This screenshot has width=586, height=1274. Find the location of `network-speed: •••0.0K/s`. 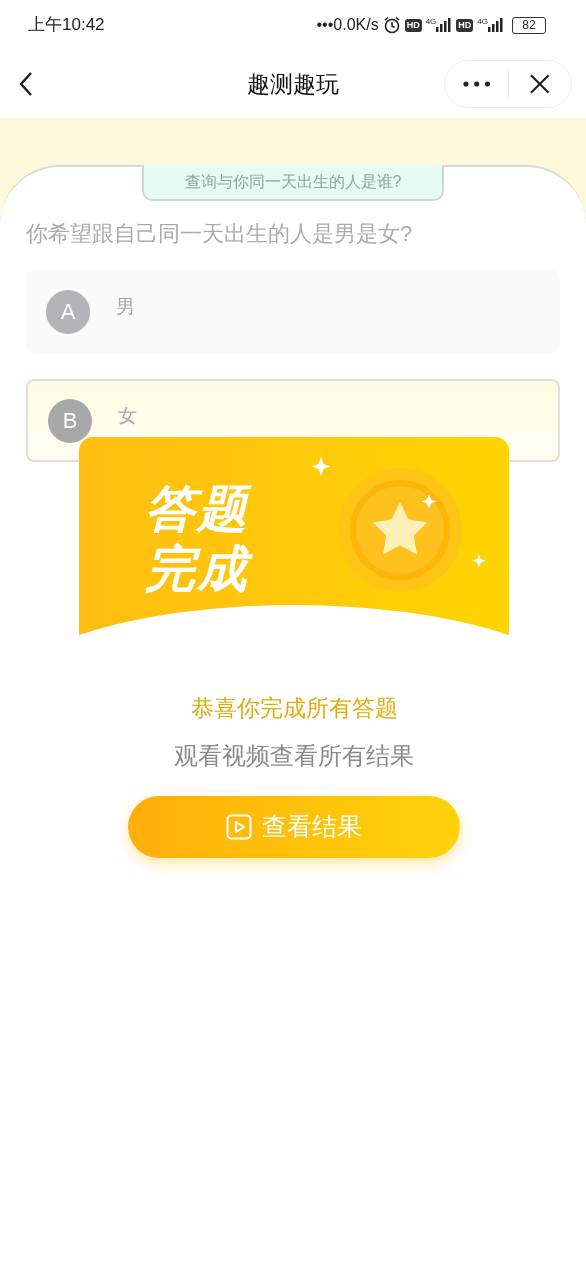

network-speed: •••0.0K/s is located at coordinates (347, 25).